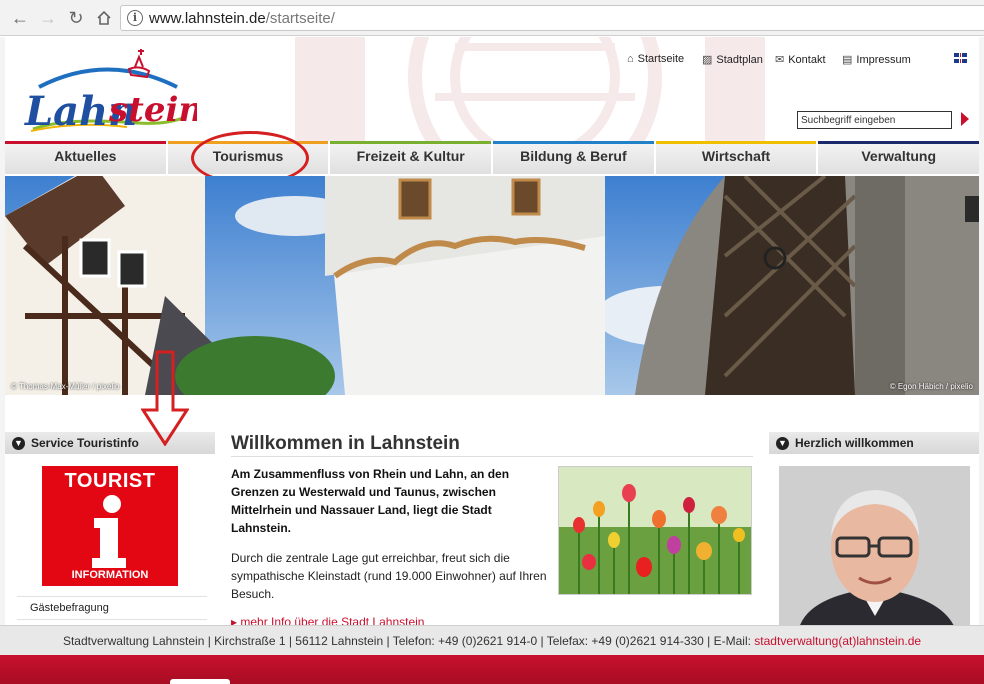  I want to click on info-i-icon, so click(109, 531).